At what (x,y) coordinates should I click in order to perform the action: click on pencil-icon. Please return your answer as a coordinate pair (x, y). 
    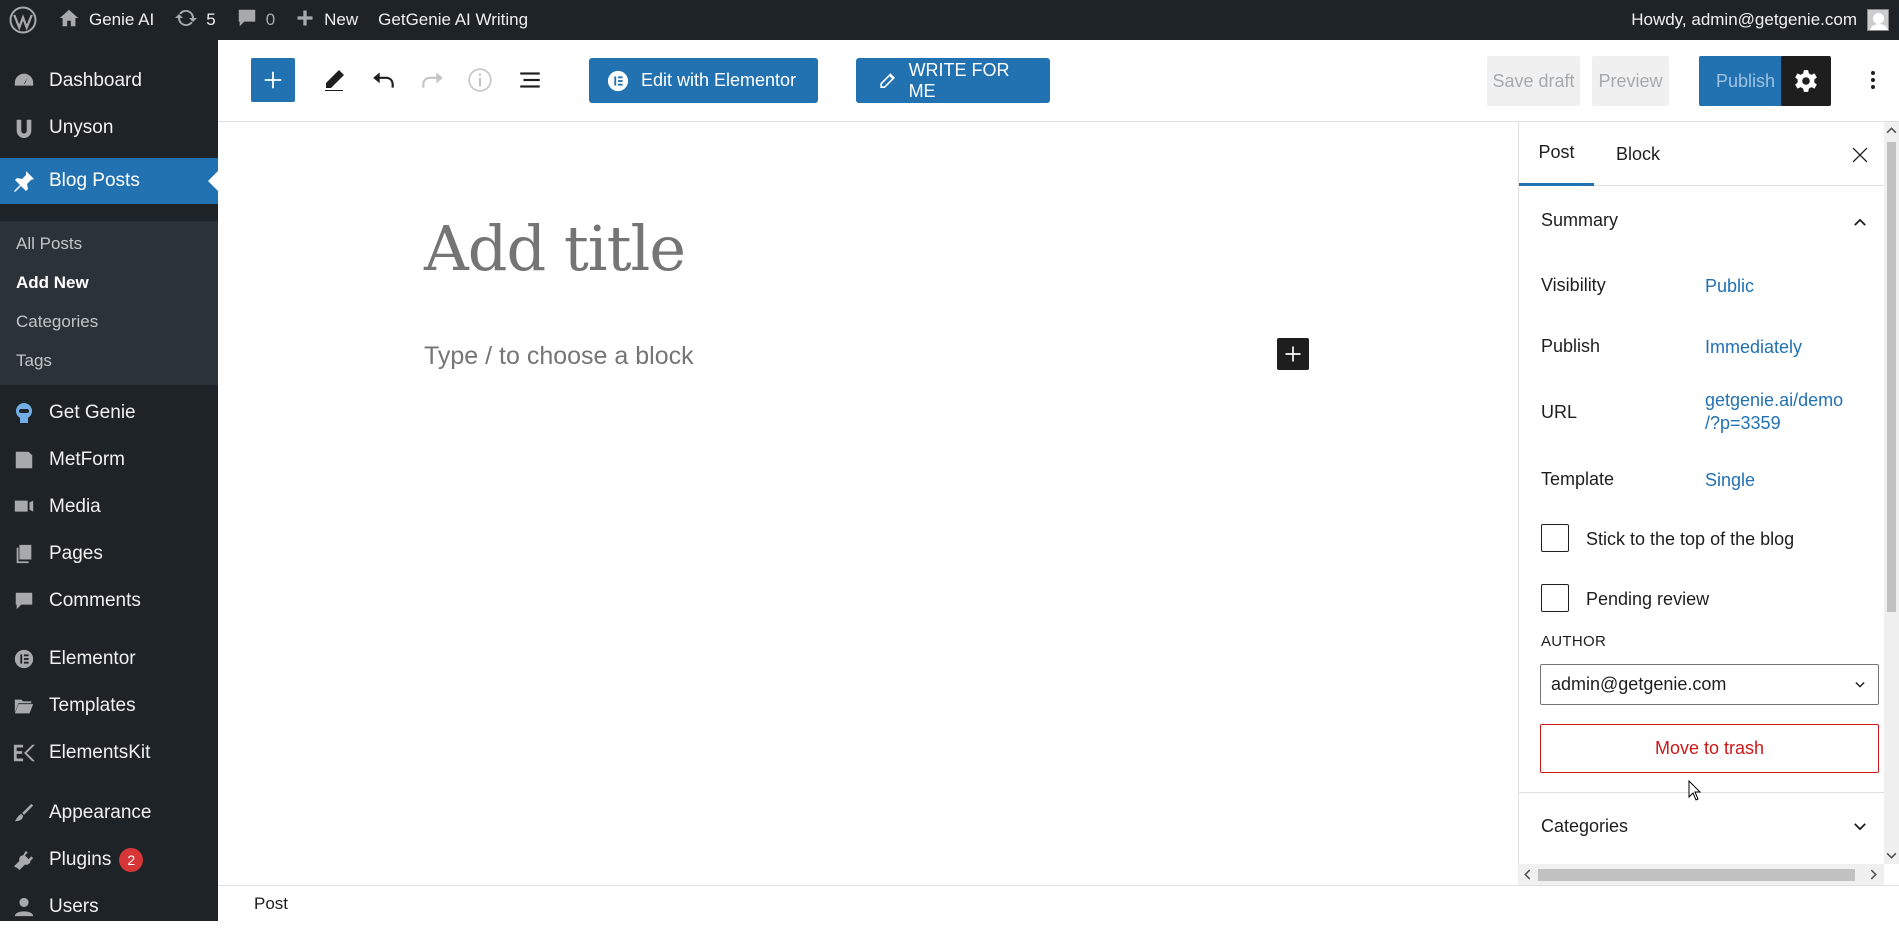
    Looking at the image, I should click on (334, 80).